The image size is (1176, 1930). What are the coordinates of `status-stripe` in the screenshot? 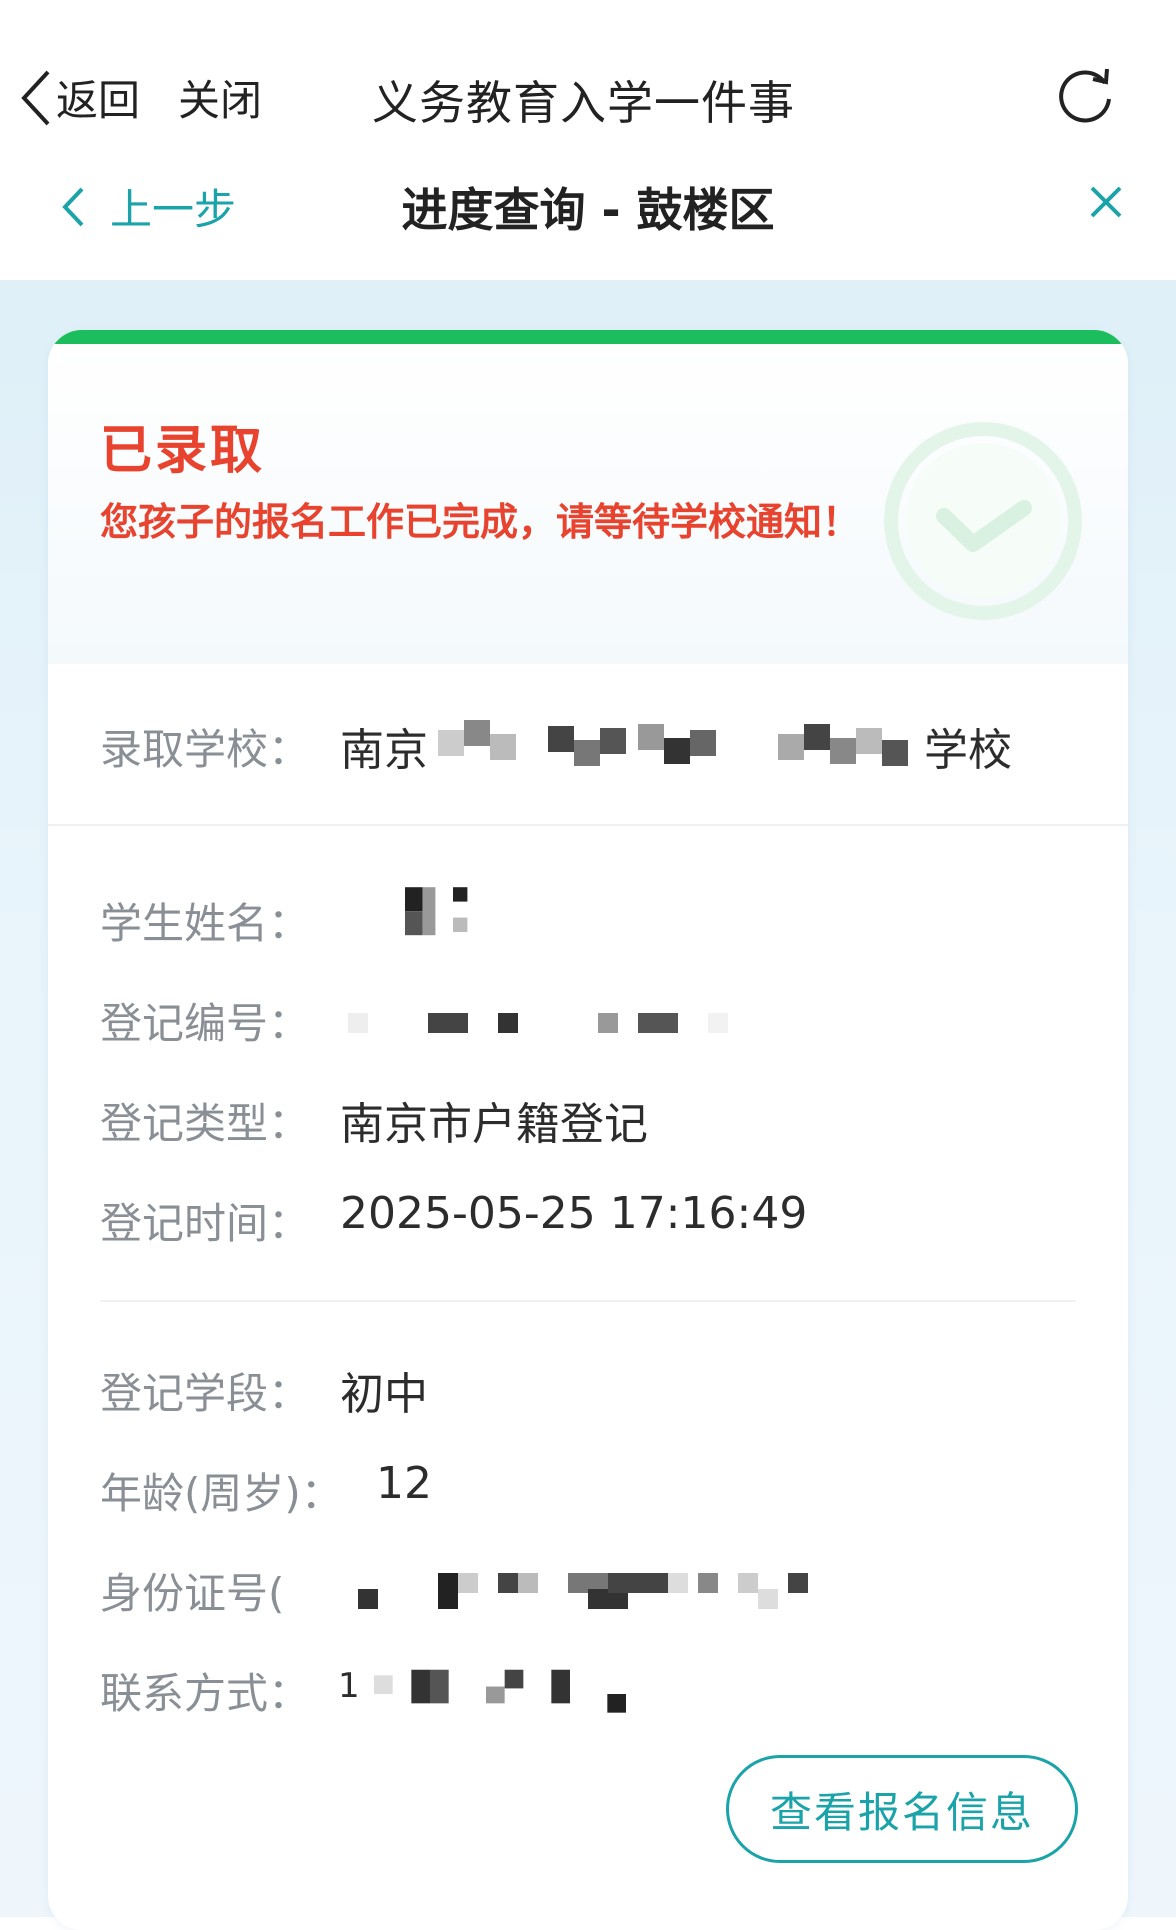 It's located at (588, 337).